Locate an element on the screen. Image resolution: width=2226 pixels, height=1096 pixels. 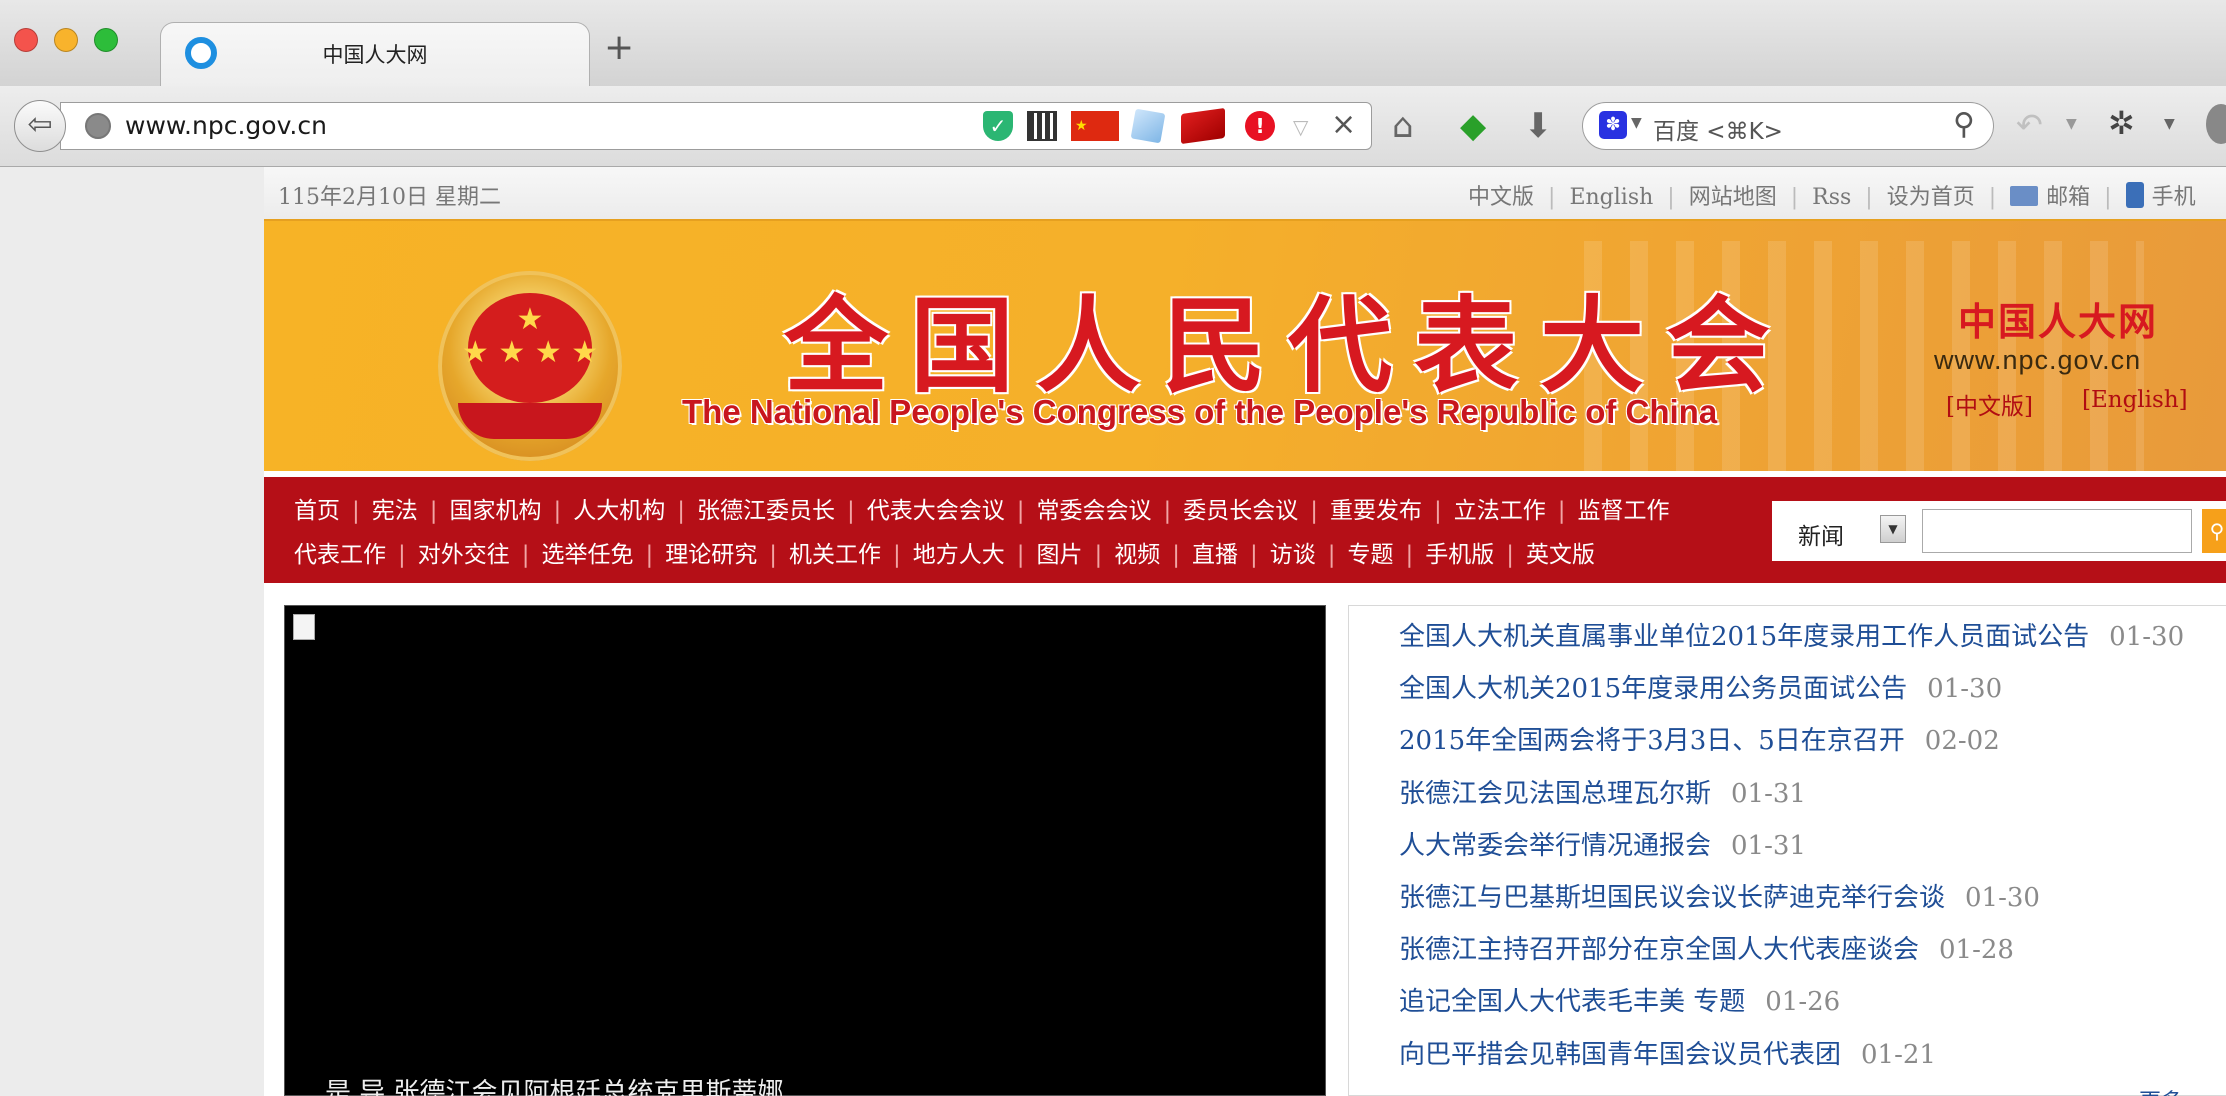
search-icon: ⚲ is located at coordinates (1964, 124).